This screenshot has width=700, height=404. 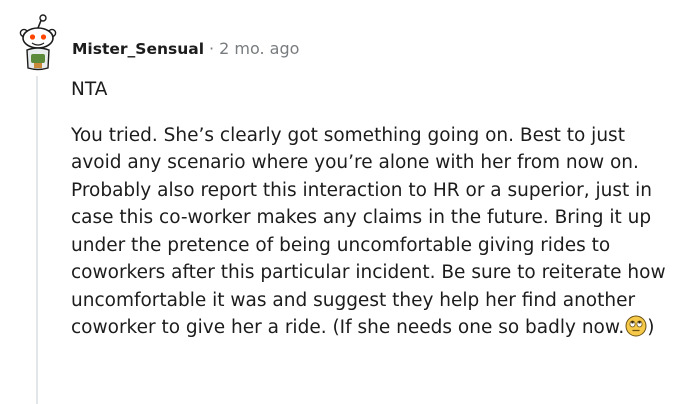 I want to click on comment-header: Mister_Sensual · 2 mo. ago, so click(x=185, y=49).